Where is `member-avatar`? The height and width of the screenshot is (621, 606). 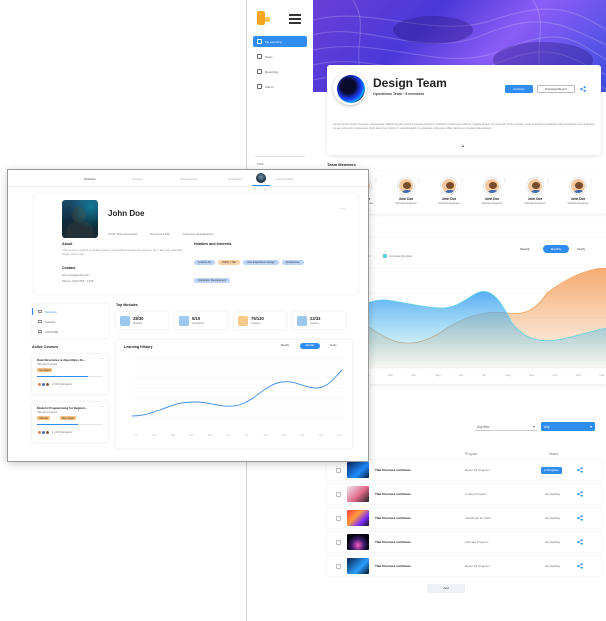 member-avatar is located at coordinates (535, 186).